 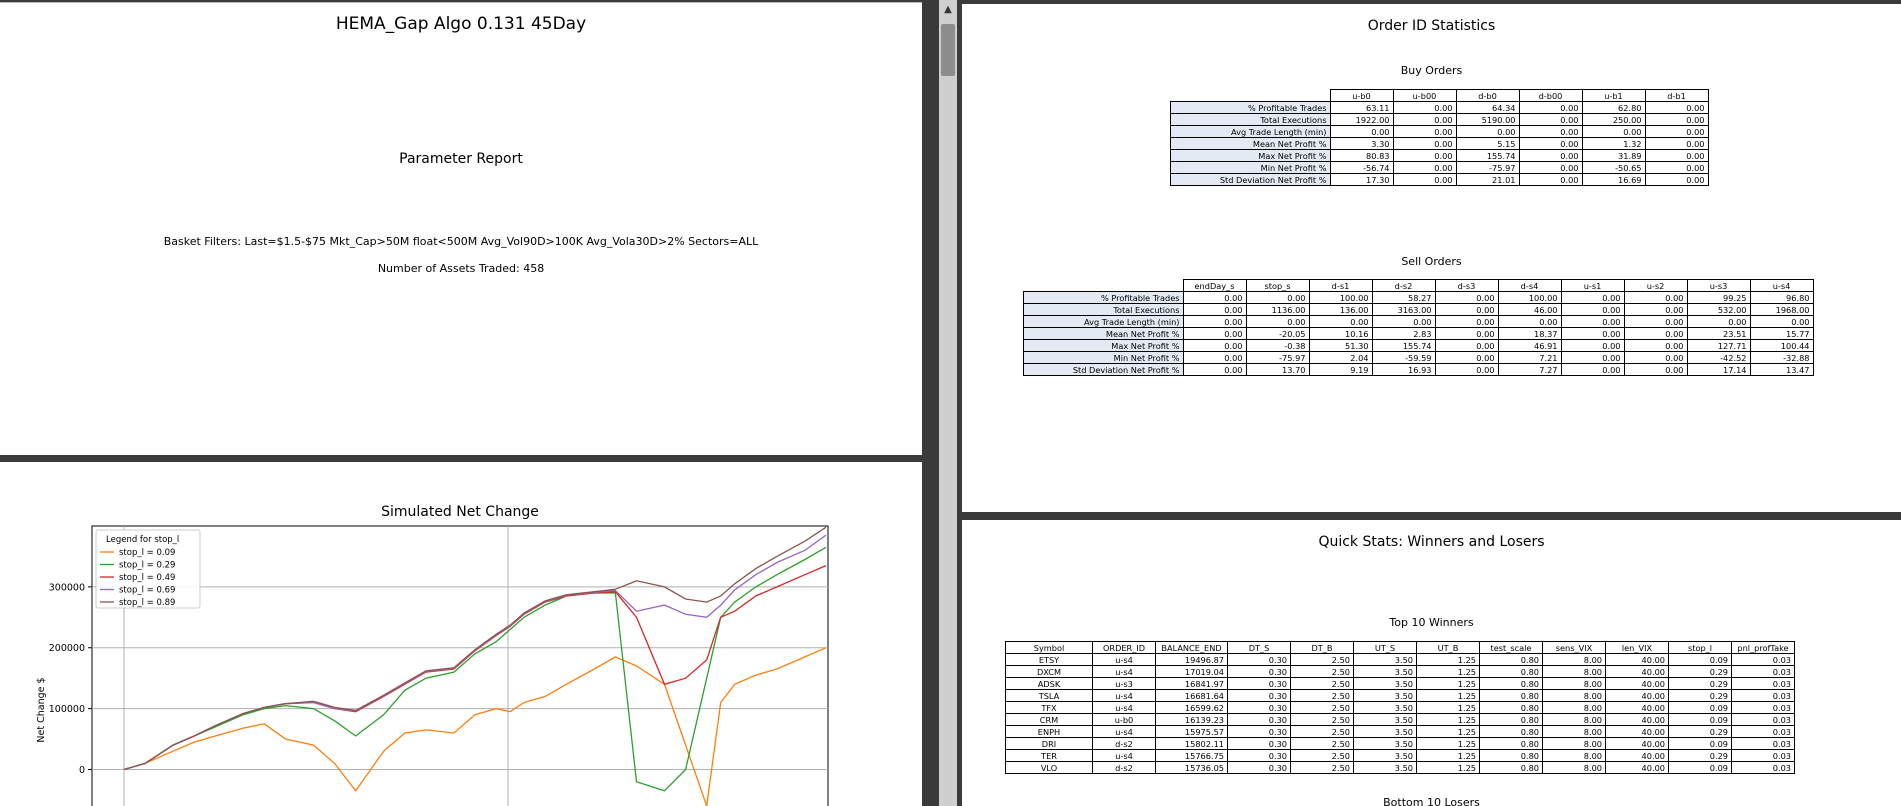 I want to click on table-cell: 2.50, so click(x=1322, y=743).